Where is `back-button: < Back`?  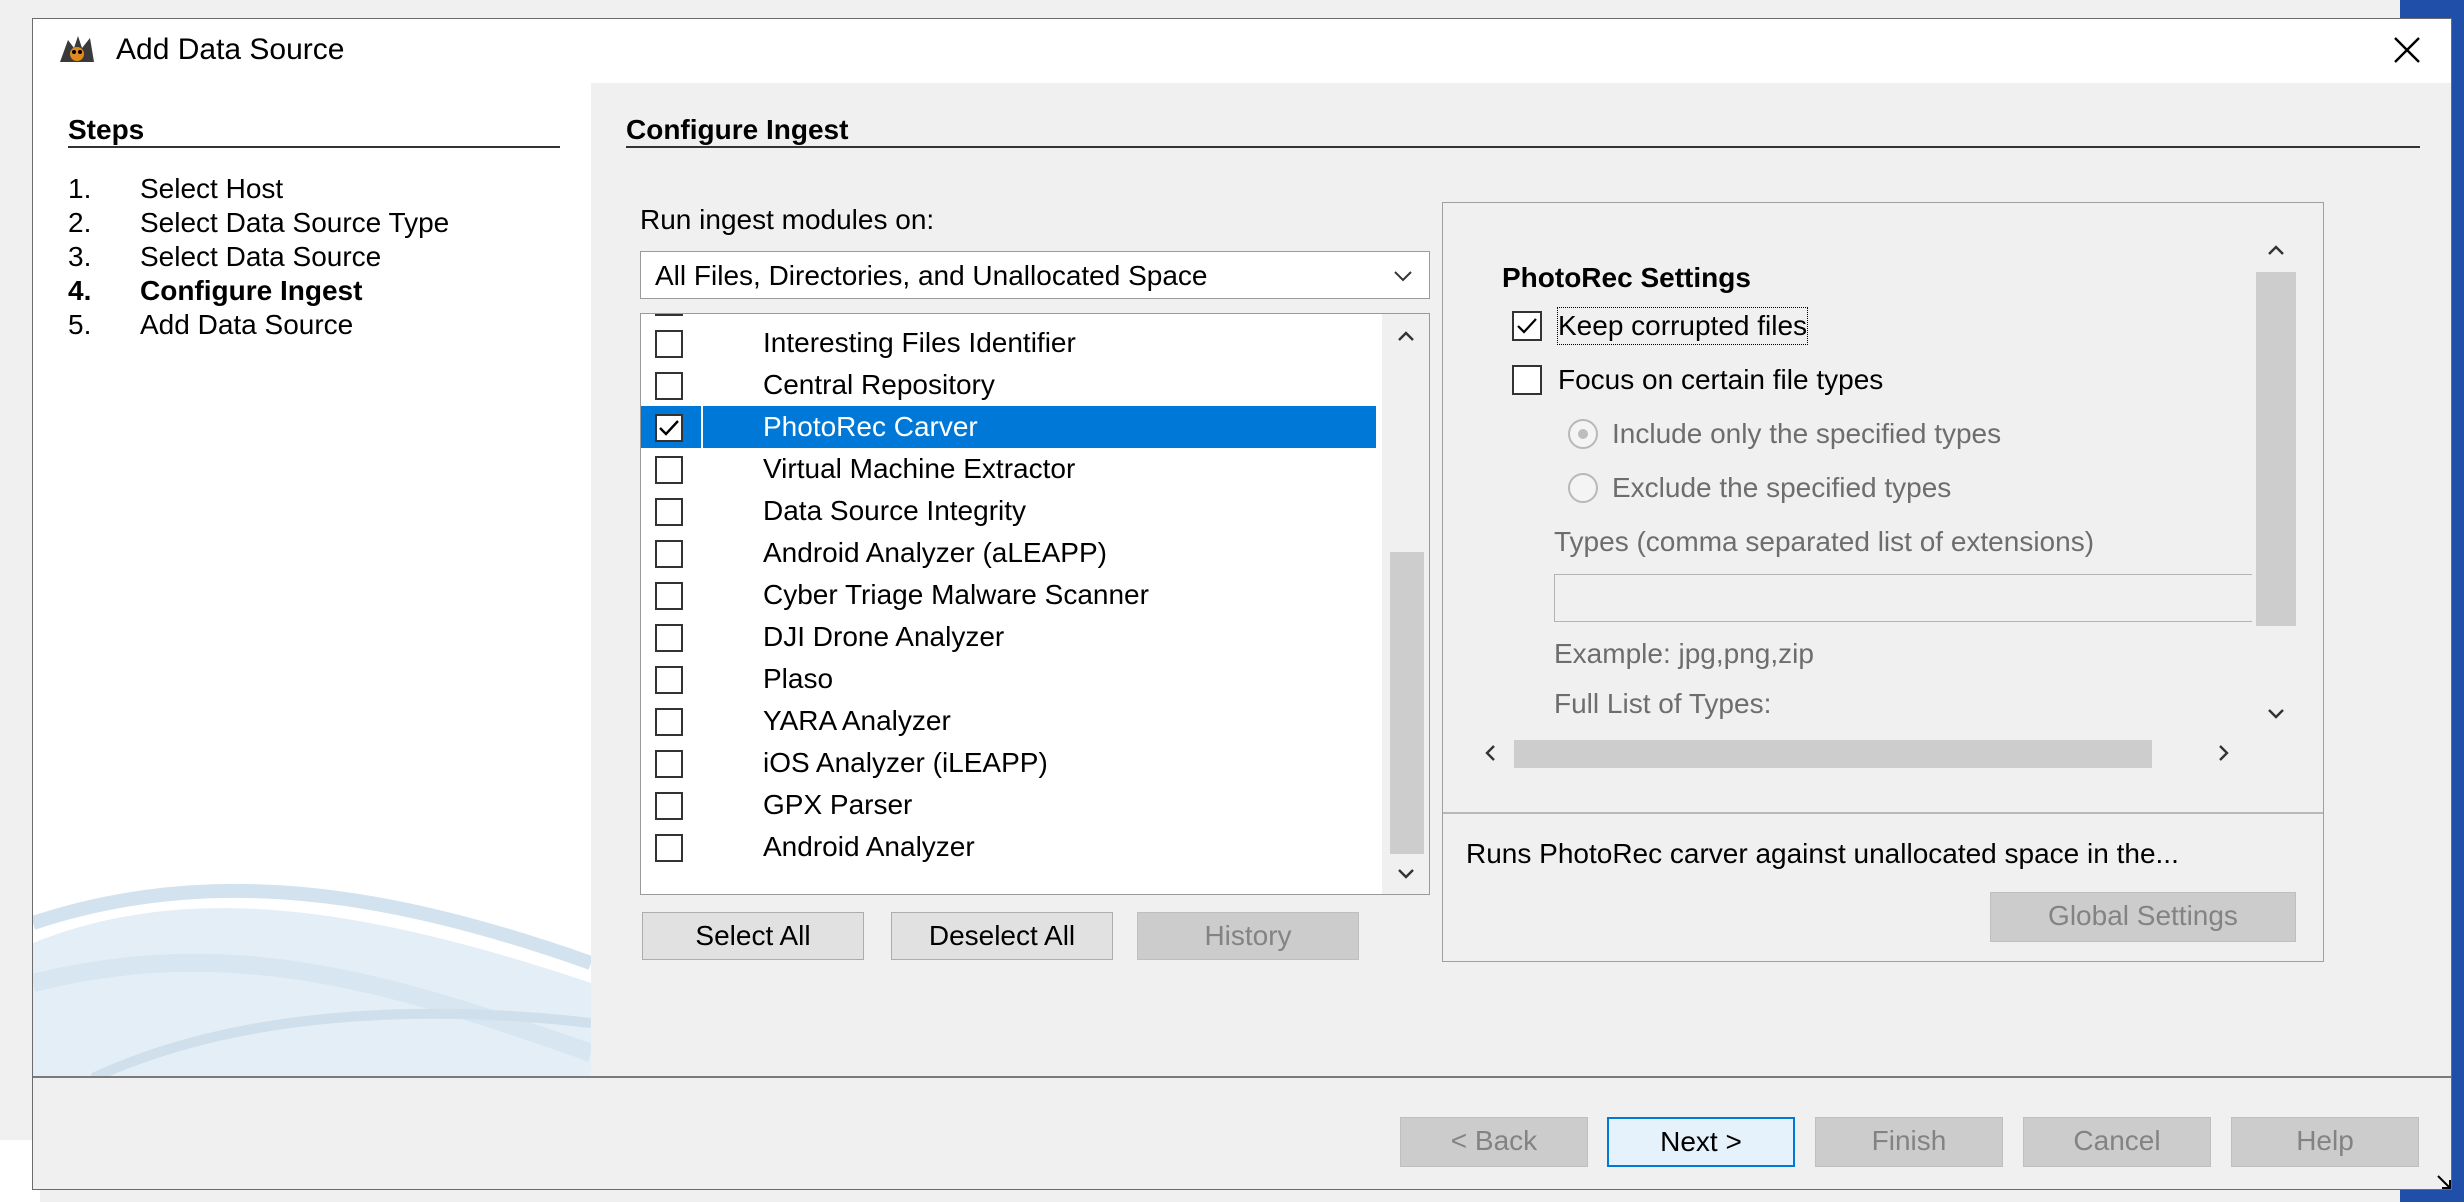 back-button: < Back is located at coordinates (1494, 1142).